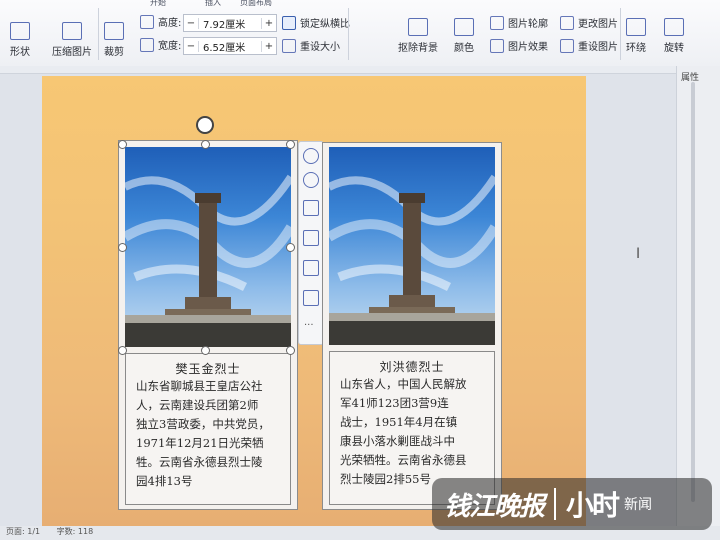  What do you see at coordinates (311, 156) in the screenshot?
I see `zoom-out-icon` at bounding box center [311, 156].